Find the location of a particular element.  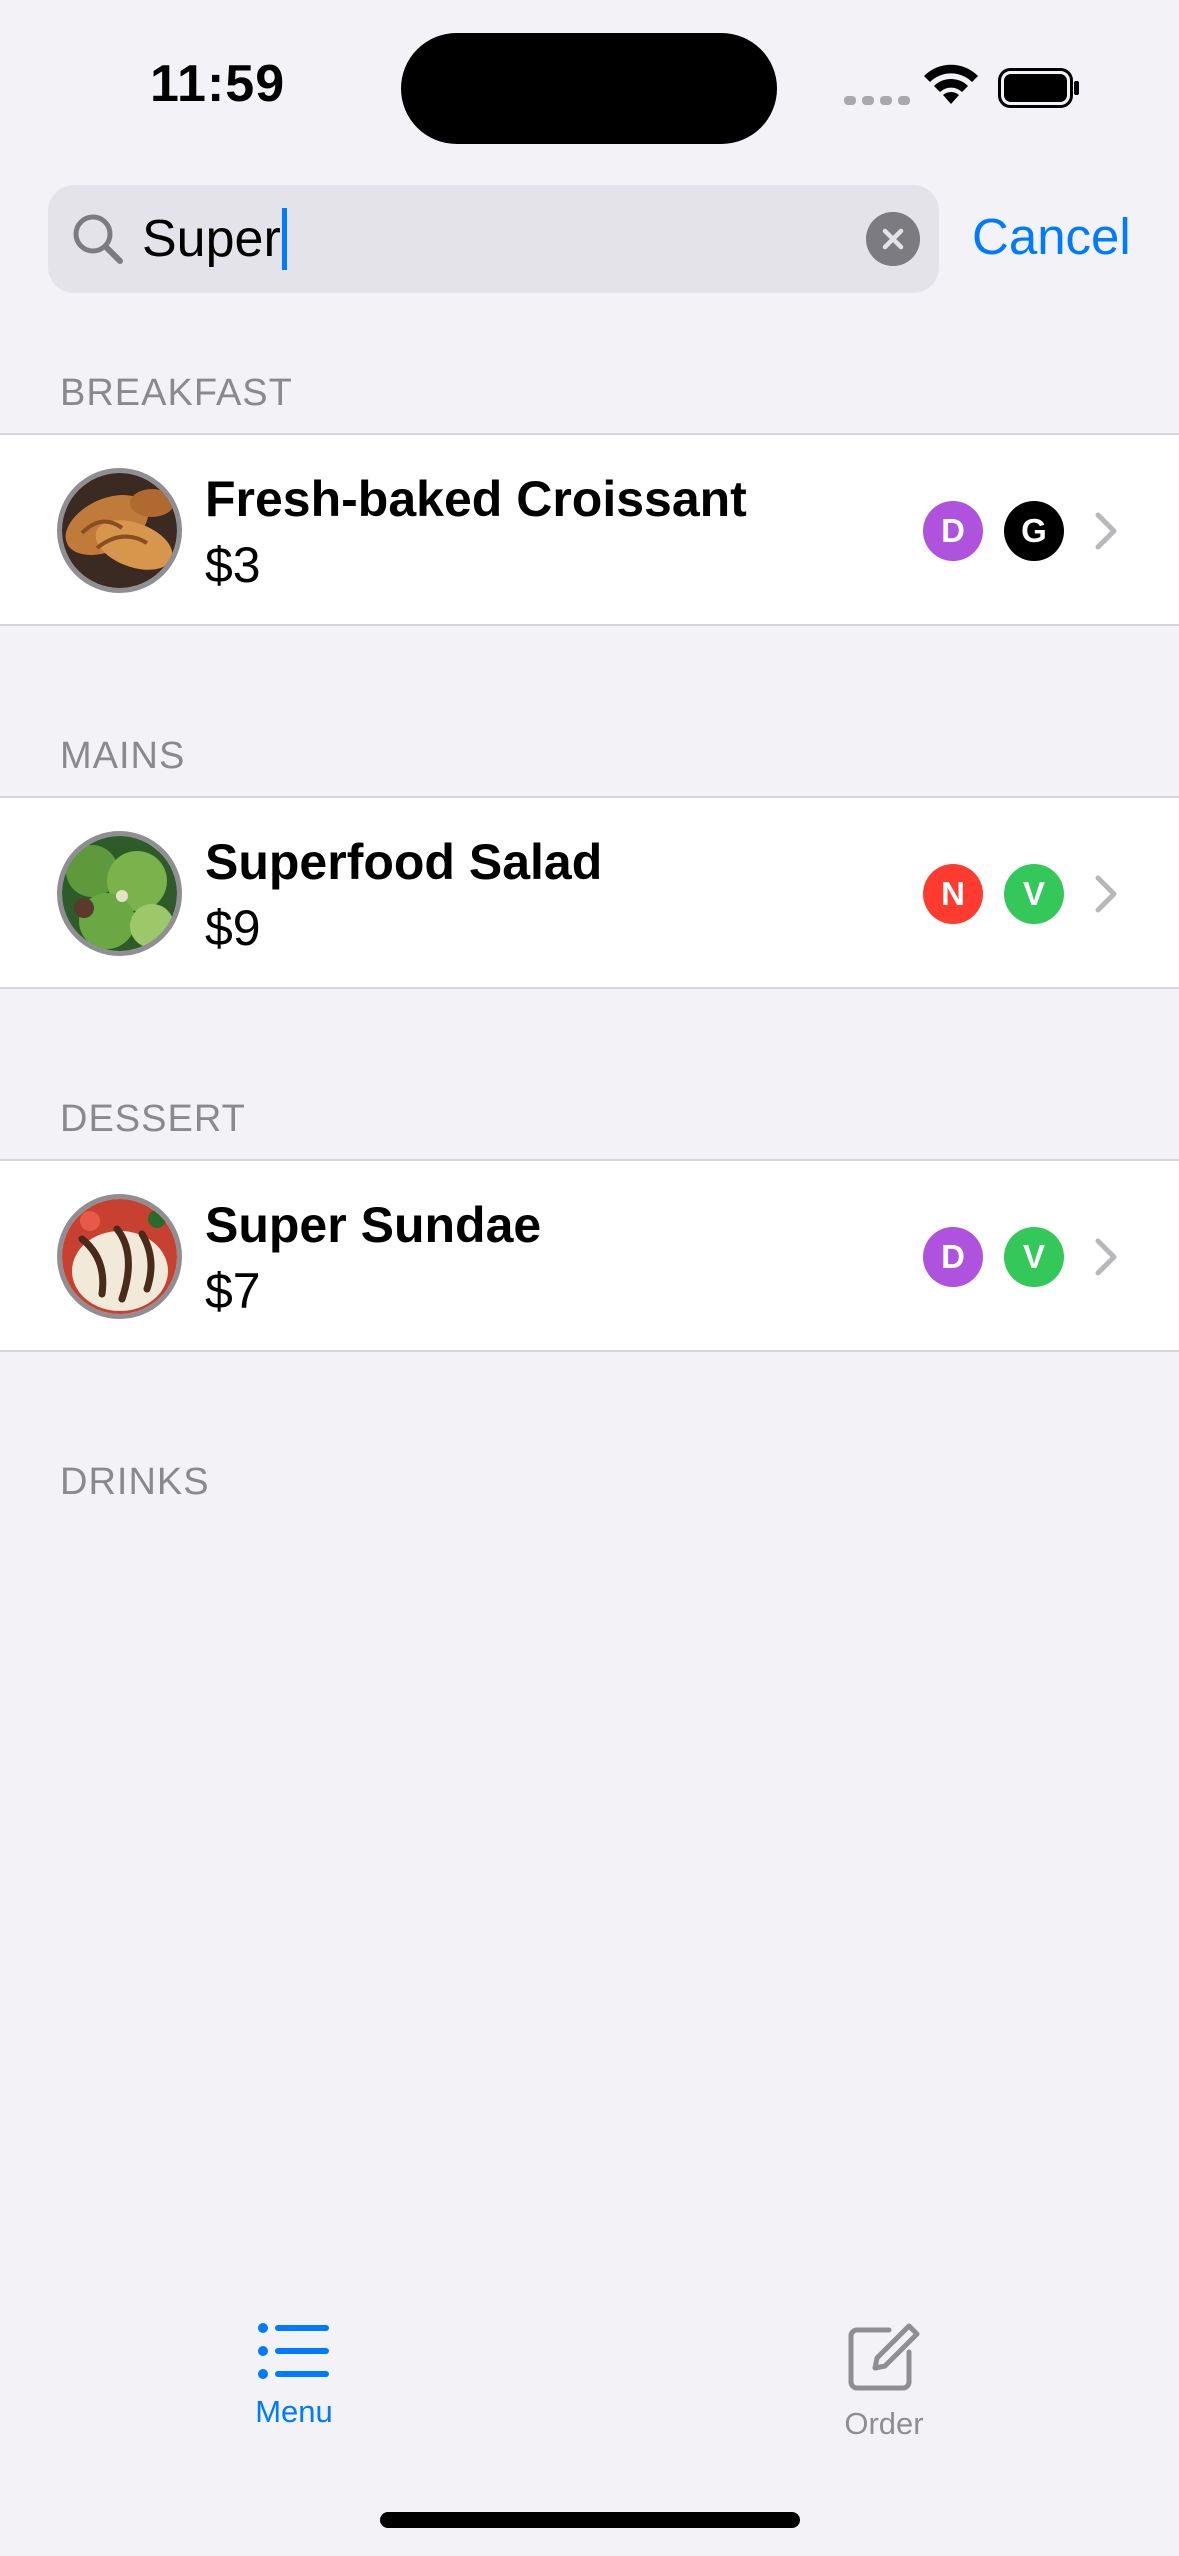

cellular-signal-icon is located at coordinates (877, 100).